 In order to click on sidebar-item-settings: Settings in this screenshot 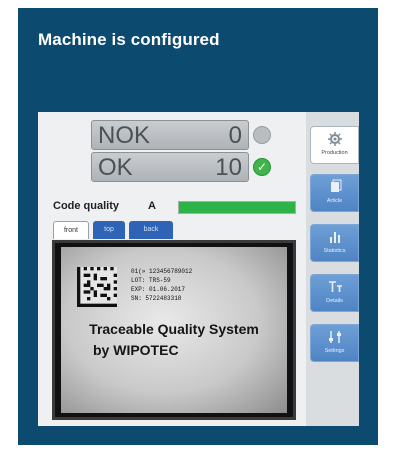, I will do `click(334, 343)`.